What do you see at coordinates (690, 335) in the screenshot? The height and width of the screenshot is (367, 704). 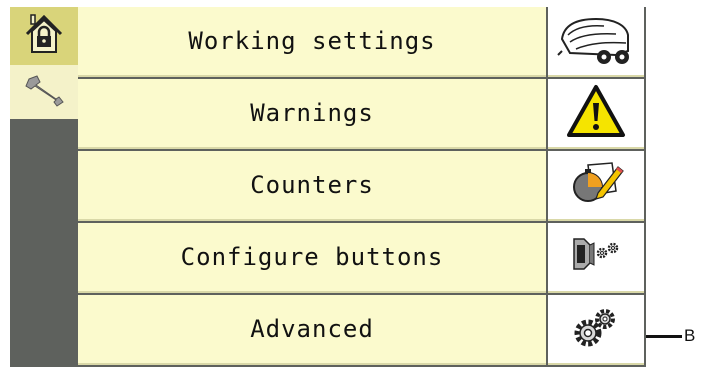 I see `callout-label: B` at bounding box center [690, 335].